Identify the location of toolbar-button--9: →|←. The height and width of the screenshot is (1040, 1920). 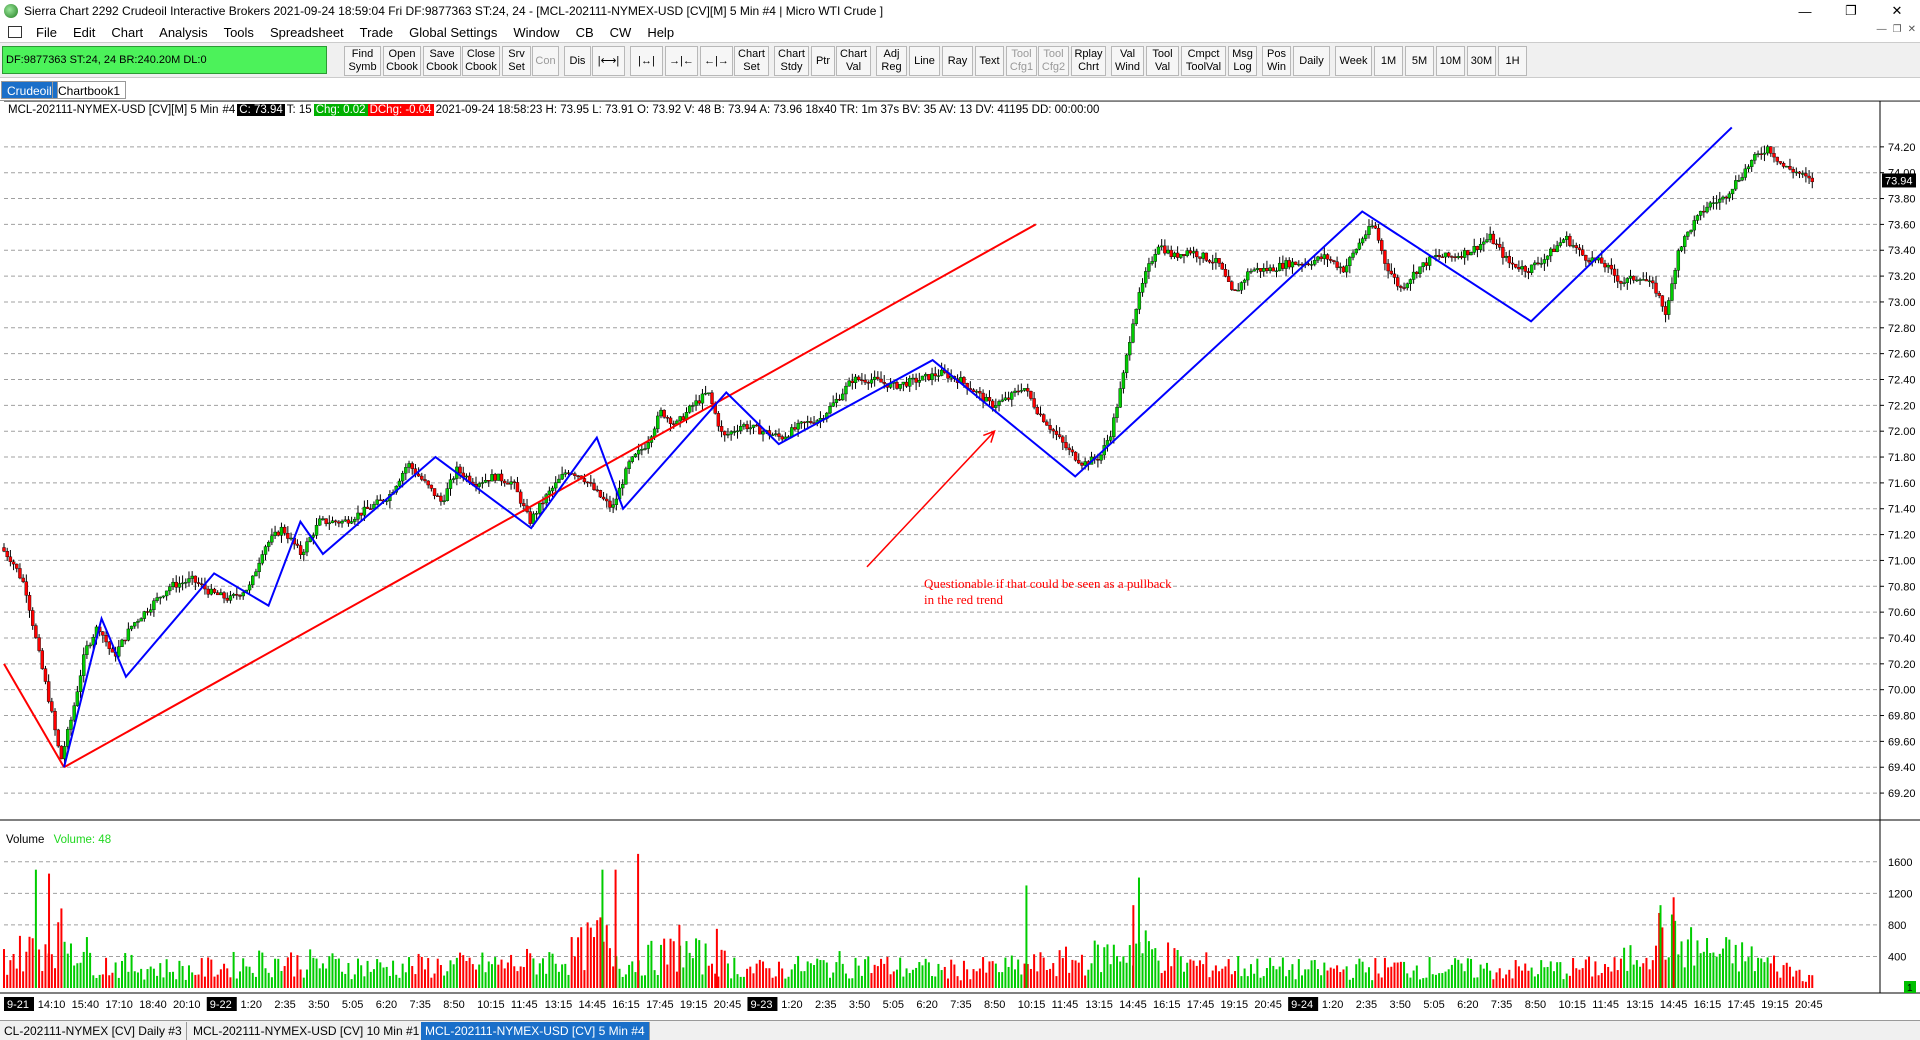
(681, 61).